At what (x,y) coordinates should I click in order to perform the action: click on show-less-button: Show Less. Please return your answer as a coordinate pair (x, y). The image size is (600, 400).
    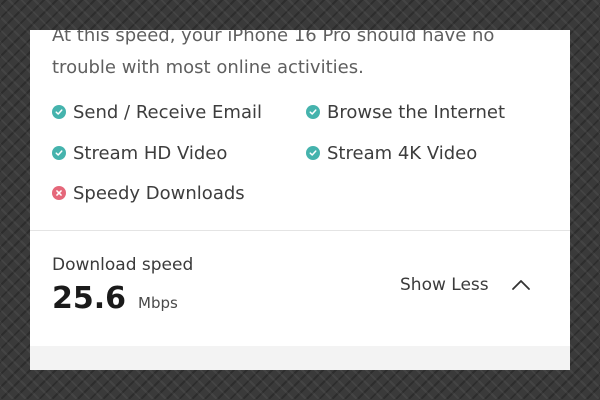
    Looking at the image, I should click on (465, 285).